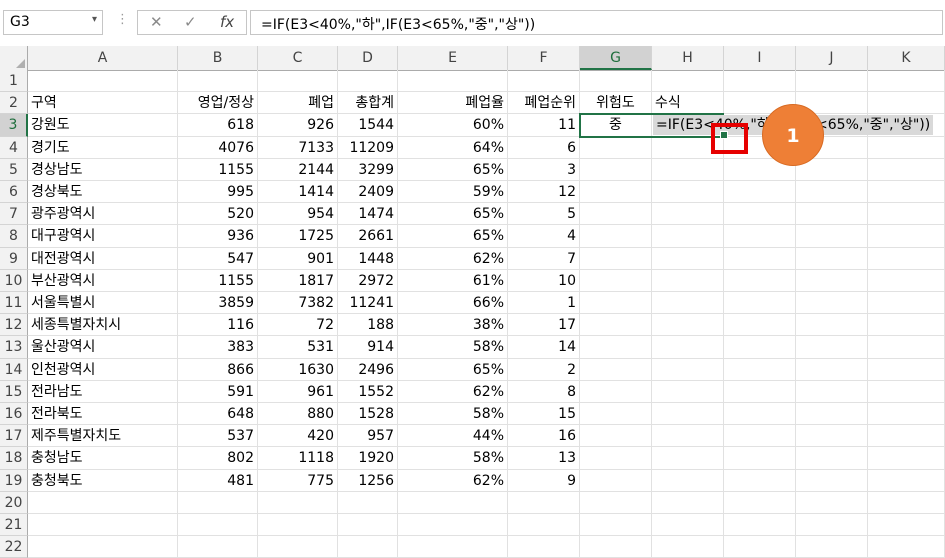 Image resolution: width=945 pixels, height=558 pixels. Describe the element at coordinates (103, 258) in the screenshot. I see `cell-a9: 대전광역시` at that location.